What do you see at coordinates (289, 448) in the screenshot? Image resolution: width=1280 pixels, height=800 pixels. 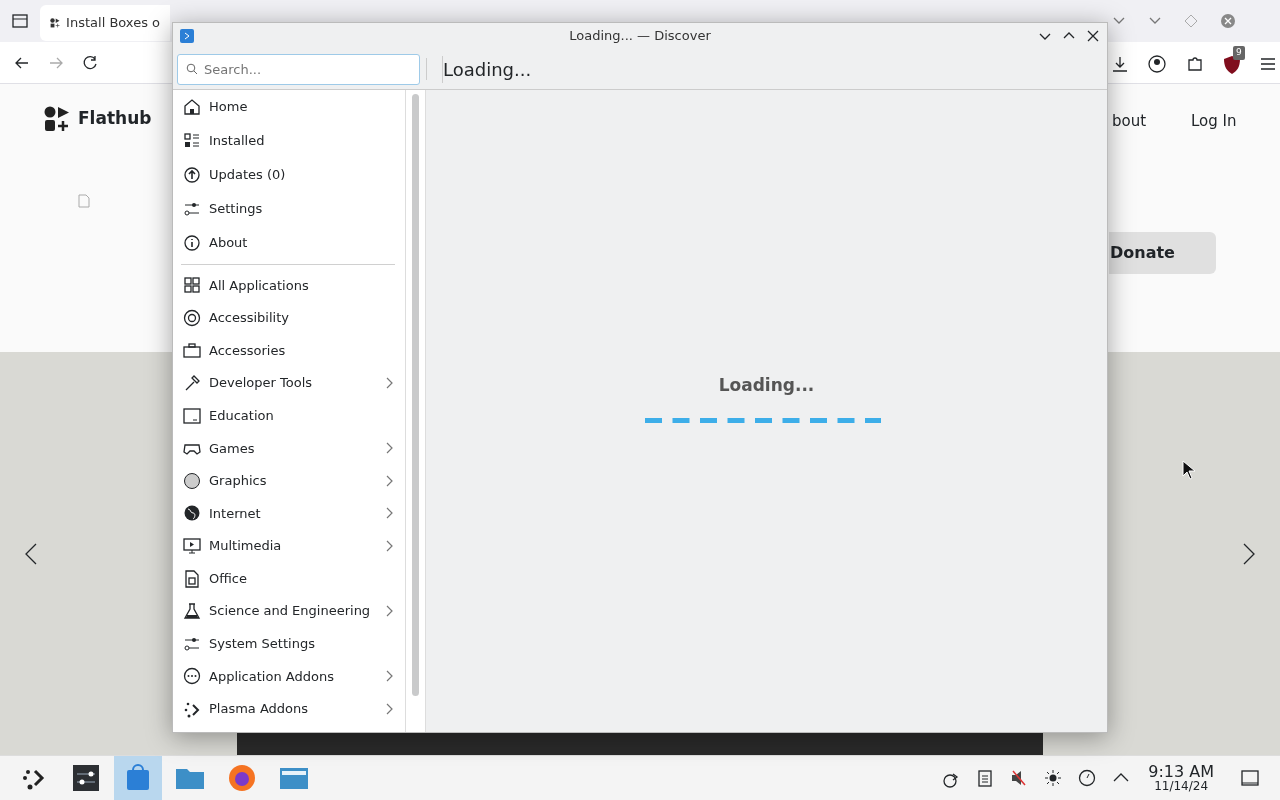 I see `category-item: Games` at bounding box center [289, 448].